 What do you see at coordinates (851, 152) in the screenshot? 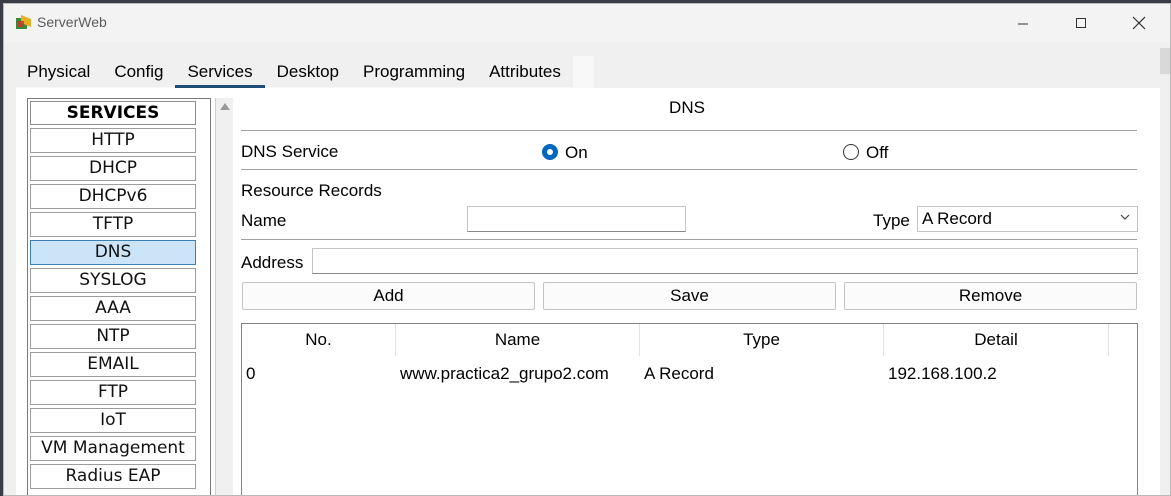
I see `dns-off-radio` at bounding box center [851, 152].